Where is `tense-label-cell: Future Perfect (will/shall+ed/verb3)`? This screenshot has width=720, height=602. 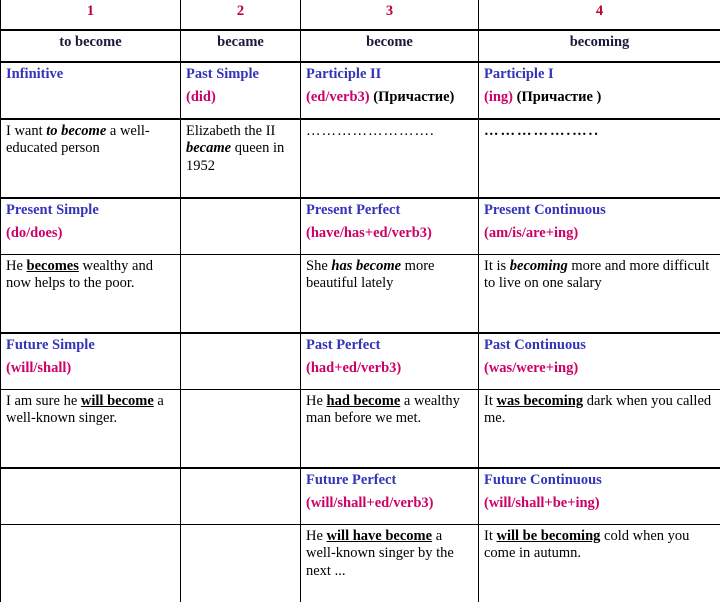
tense-label-cell: Future Perfect (will/shall+ed/verb3) is located at coordinates (390, 496).